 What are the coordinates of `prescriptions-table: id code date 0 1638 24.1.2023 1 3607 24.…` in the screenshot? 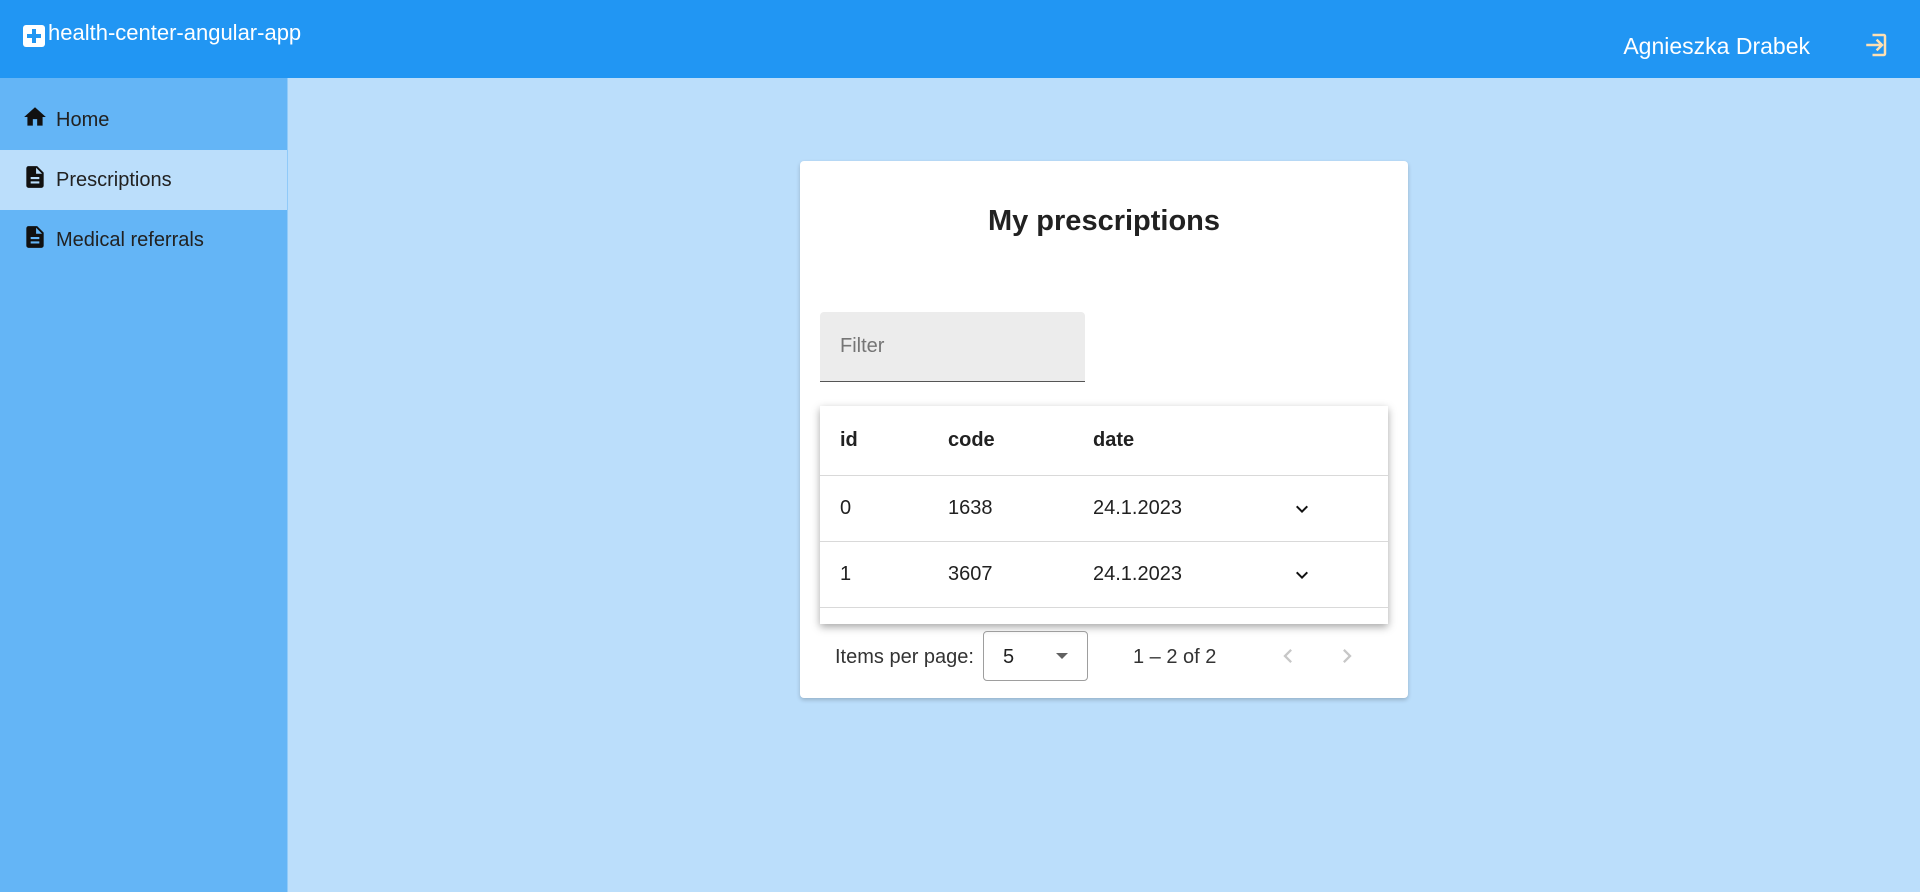 It's located at (1104, 515).